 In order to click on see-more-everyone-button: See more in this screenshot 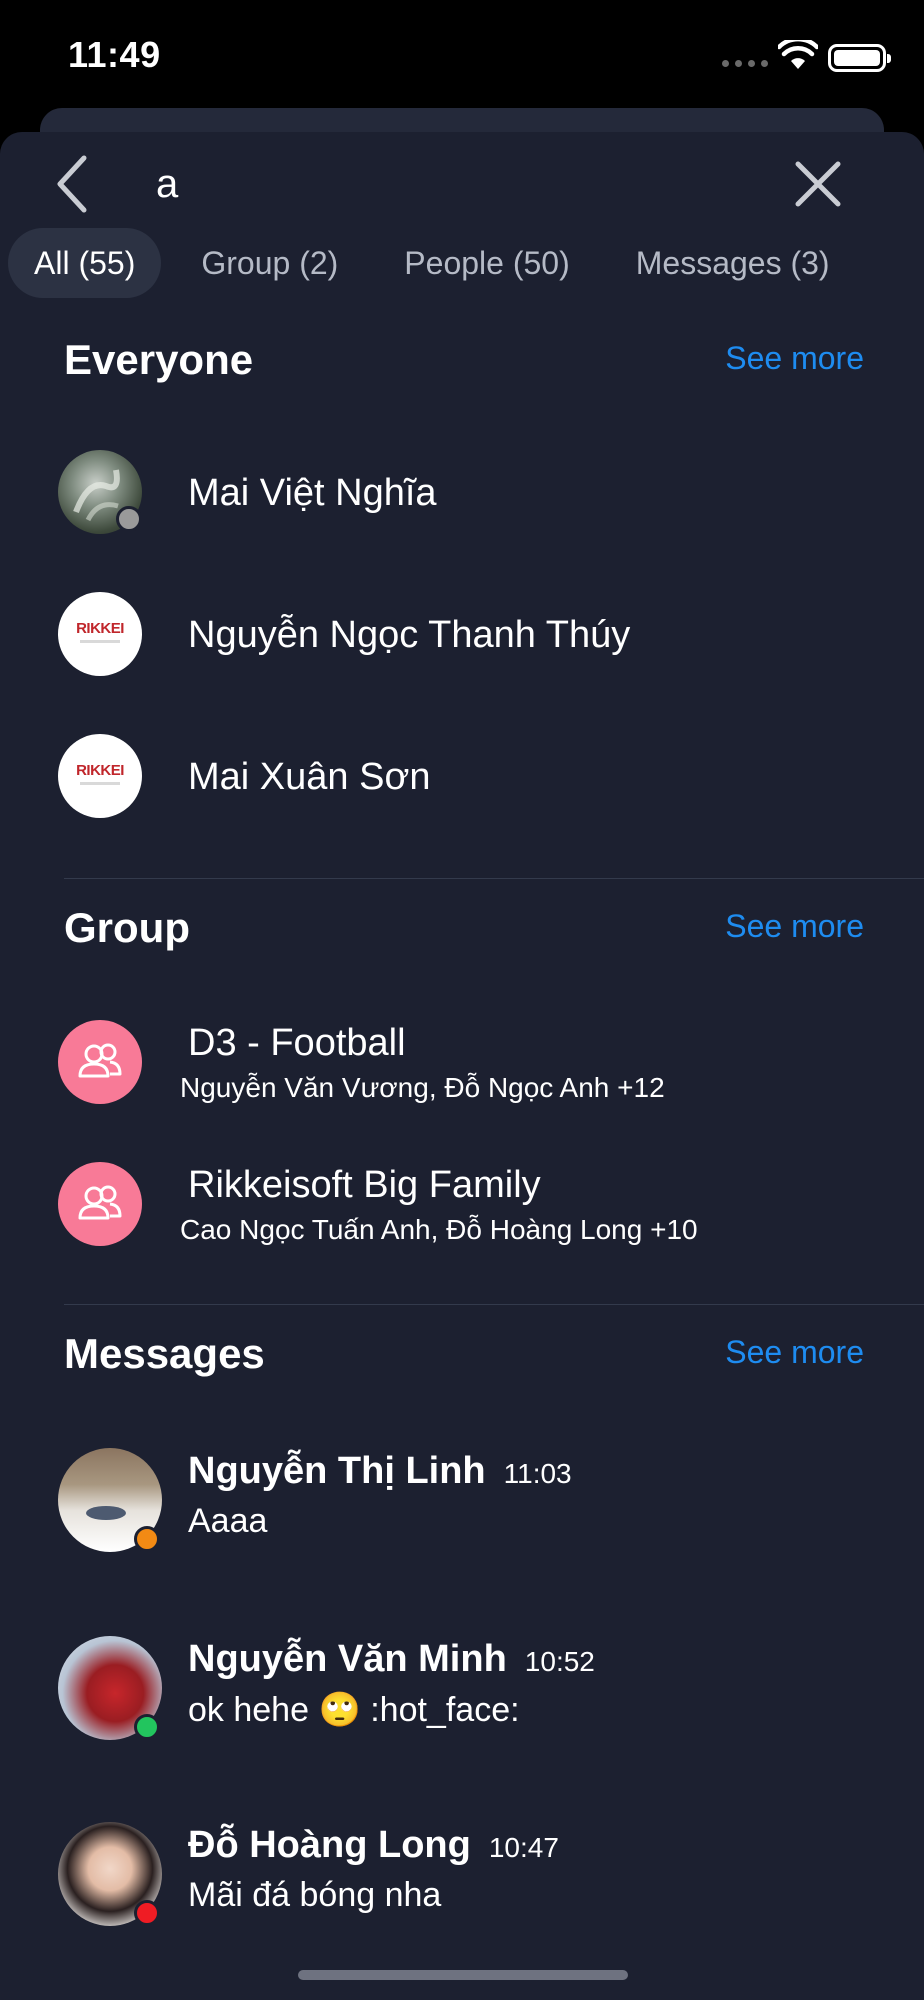, I will do `click(794, 358)`.